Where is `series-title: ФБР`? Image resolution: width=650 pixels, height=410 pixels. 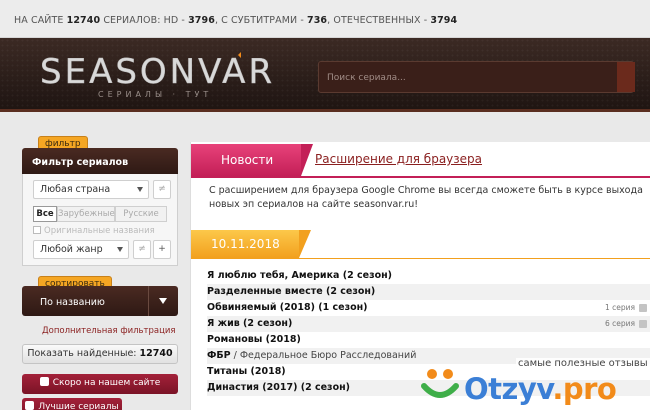 series-title: ФБР is located at coordinates (219, 355).